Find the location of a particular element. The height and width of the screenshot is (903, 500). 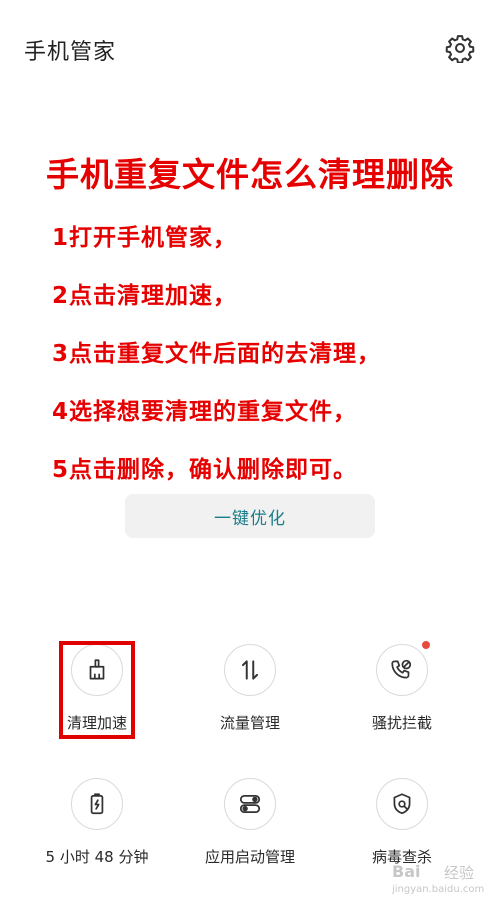

tool-harassment-block: 骚扰拦截 is located at coordinates (402, 687).